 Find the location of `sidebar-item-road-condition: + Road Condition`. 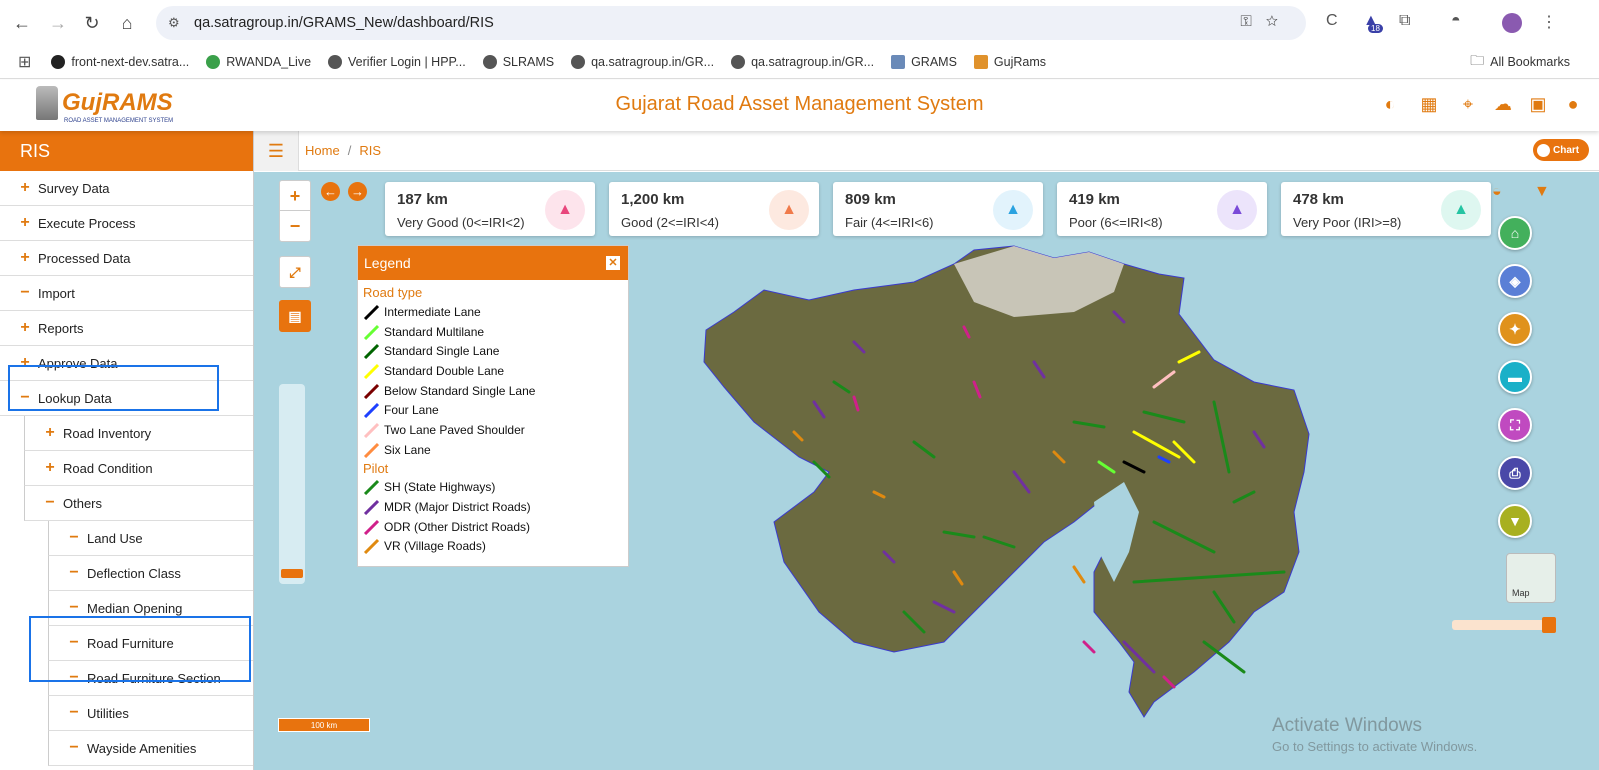

sidebar-item-road-condition: + Road Condition is located at coordinates (138, 468).